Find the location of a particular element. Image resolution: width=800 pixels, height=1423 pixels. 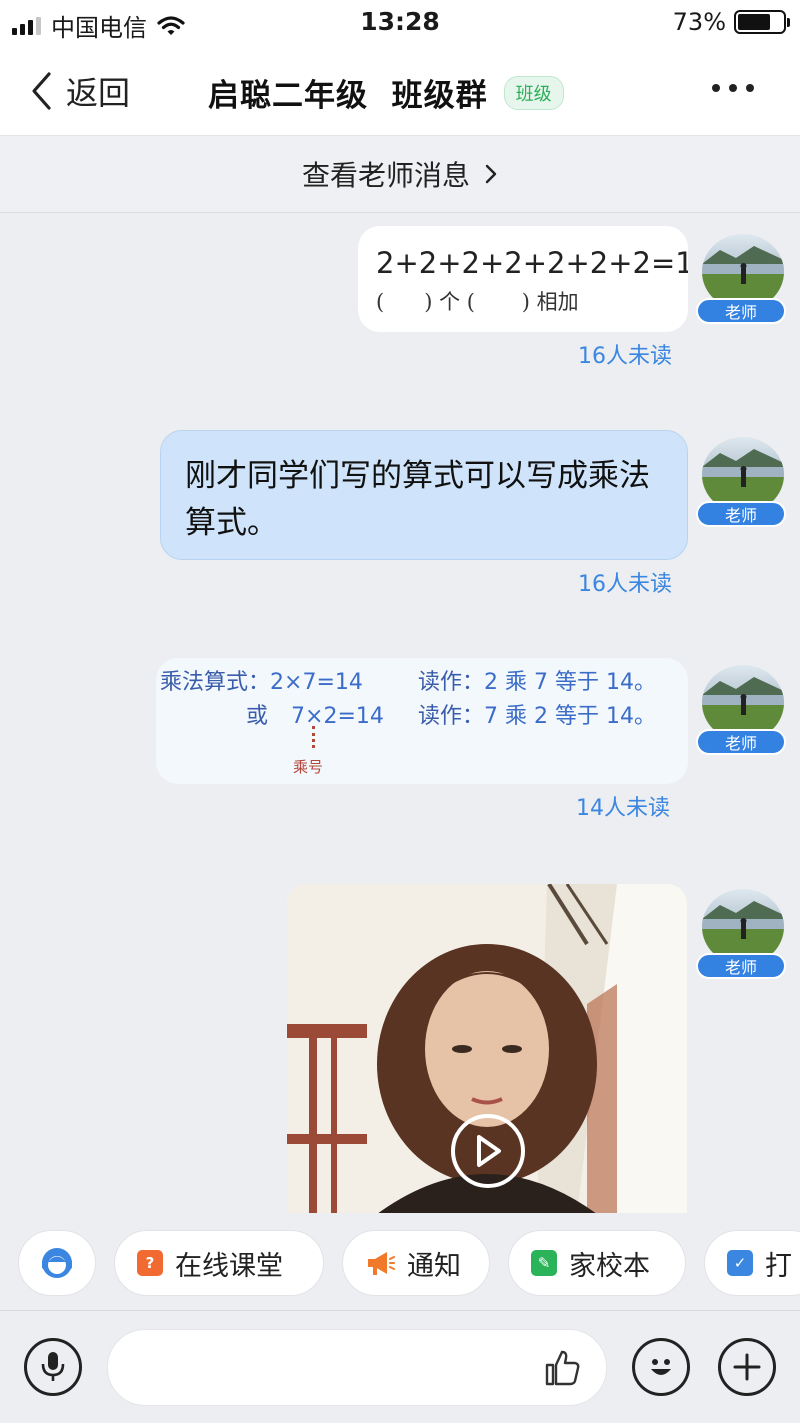

battery-icon is located at coordinates (762, 22).